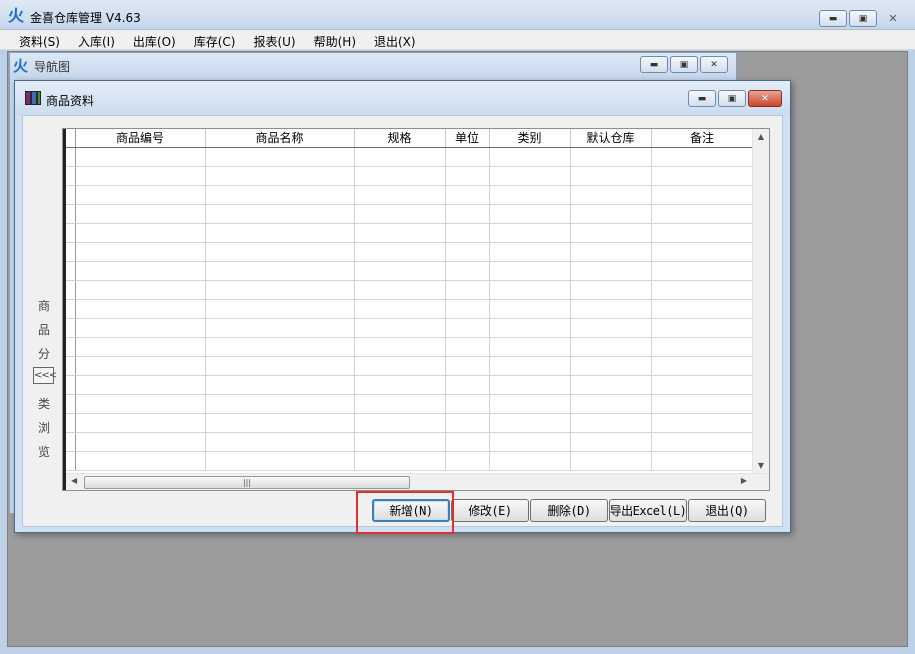 The height and width of the screenshot is (654, 915). Describe the element at coordinates (402, 98) in the screenshot. I see `product-title-bar: 商品资料 ▬ ▣ ✕` at that location.